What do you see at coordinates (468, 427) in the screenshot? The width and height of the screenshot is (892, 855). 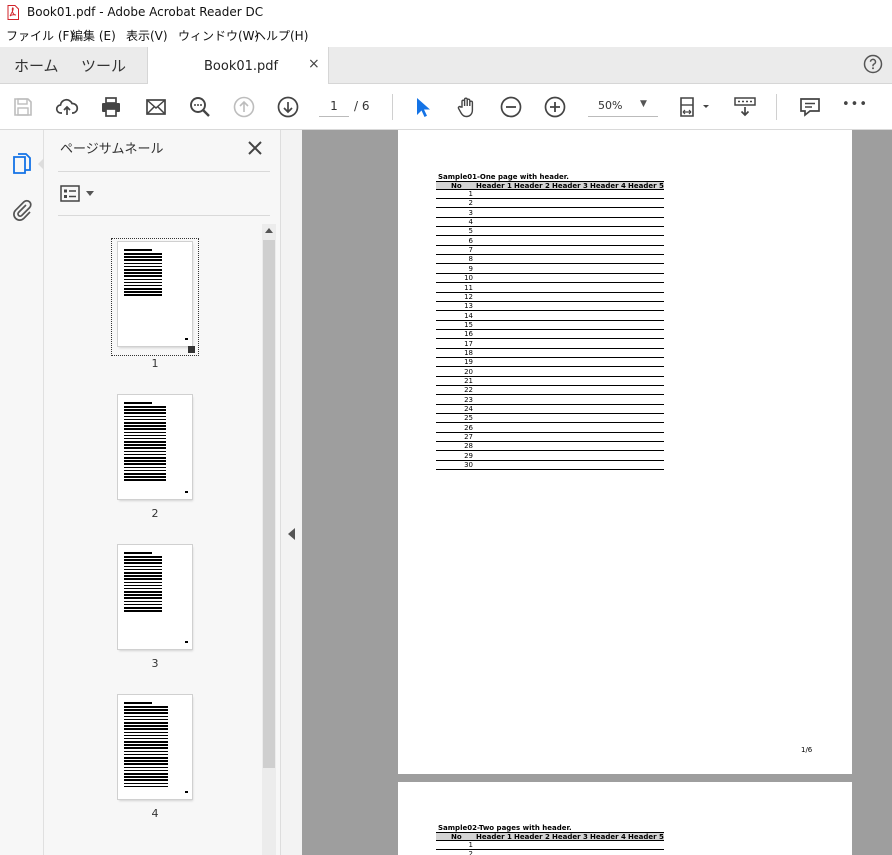 I see `row-number: 26` at bounding box center [468, 427].